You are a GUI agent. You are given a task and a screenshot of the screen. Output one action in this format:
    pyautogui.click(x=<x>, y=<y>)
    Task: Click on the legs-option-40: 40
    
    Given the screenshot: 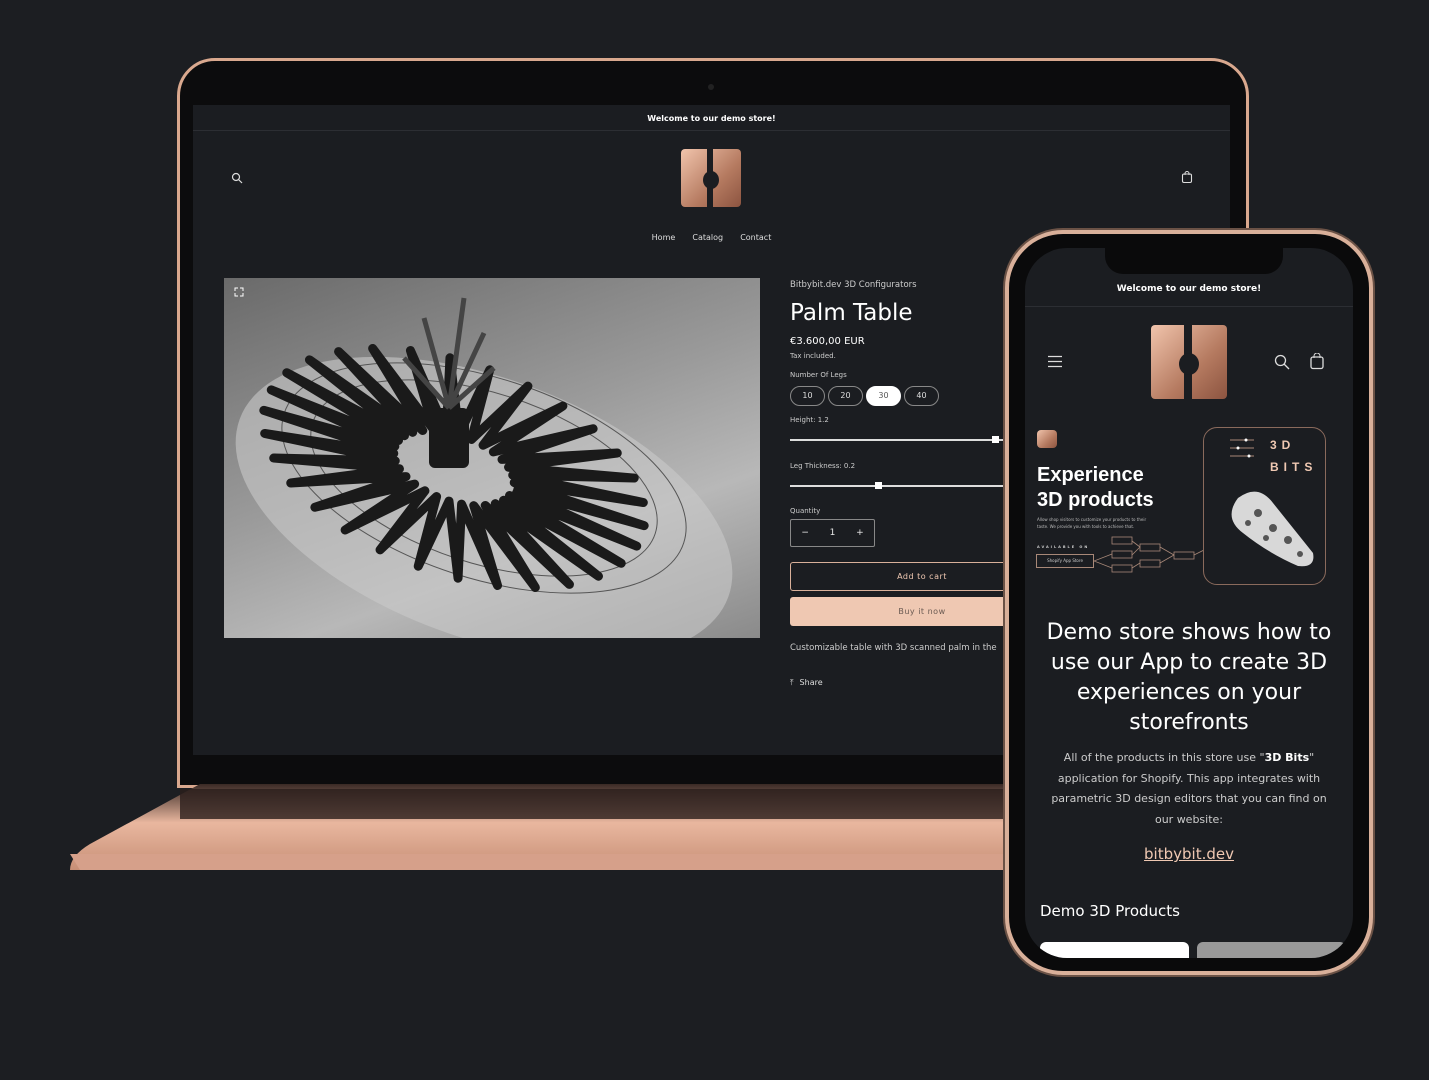 What is the action you would take?
    pyautogui.click(x=921, y=396)
    